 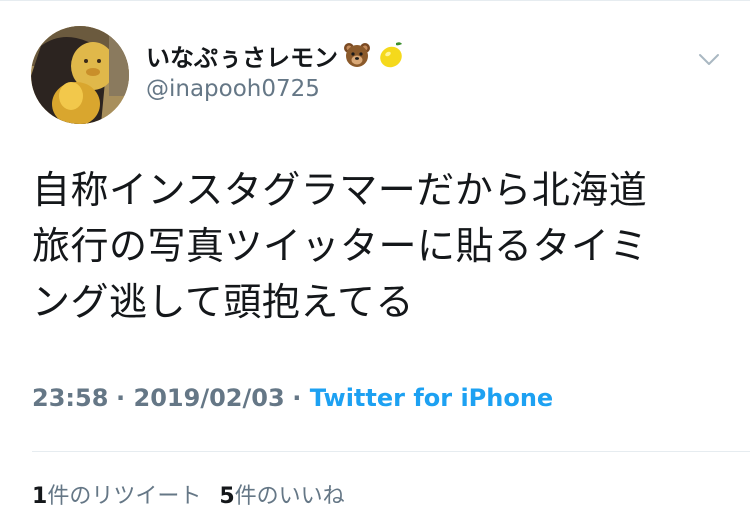 I want to click on retweets-label: 件のリツイート, so click(x=124, y=496).